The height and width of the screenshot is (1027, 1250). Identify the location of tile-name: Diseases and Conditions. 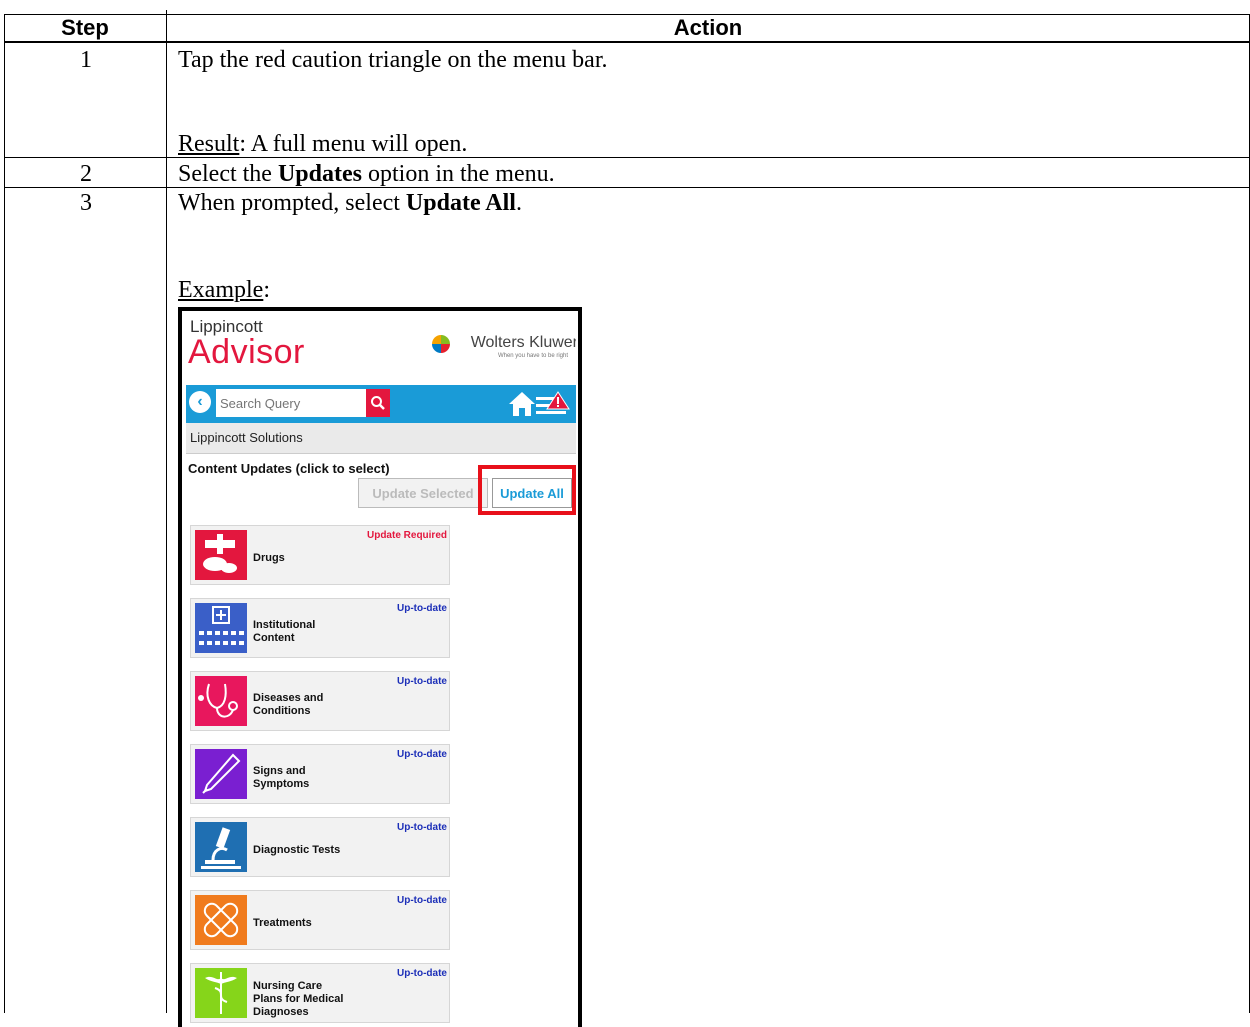
(288, 704).